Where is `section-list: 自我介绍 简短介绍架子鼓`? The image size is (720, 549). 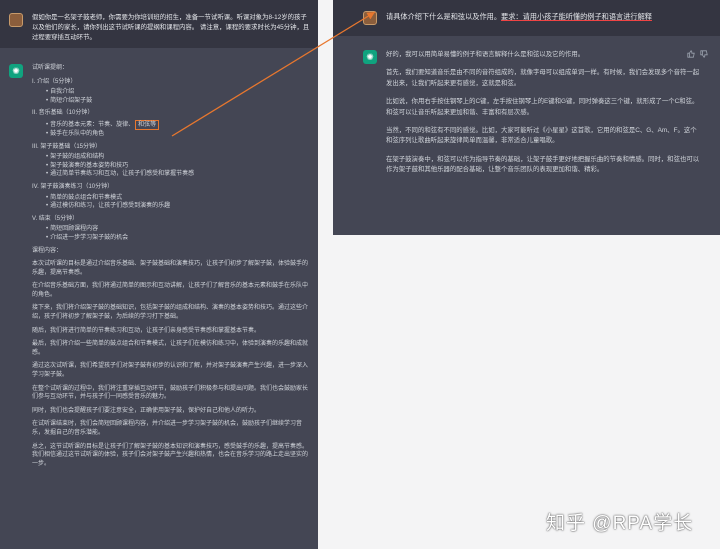
section-list: 自我介绍 简短介绍架子鼓 is located at coordinates (170, 96).